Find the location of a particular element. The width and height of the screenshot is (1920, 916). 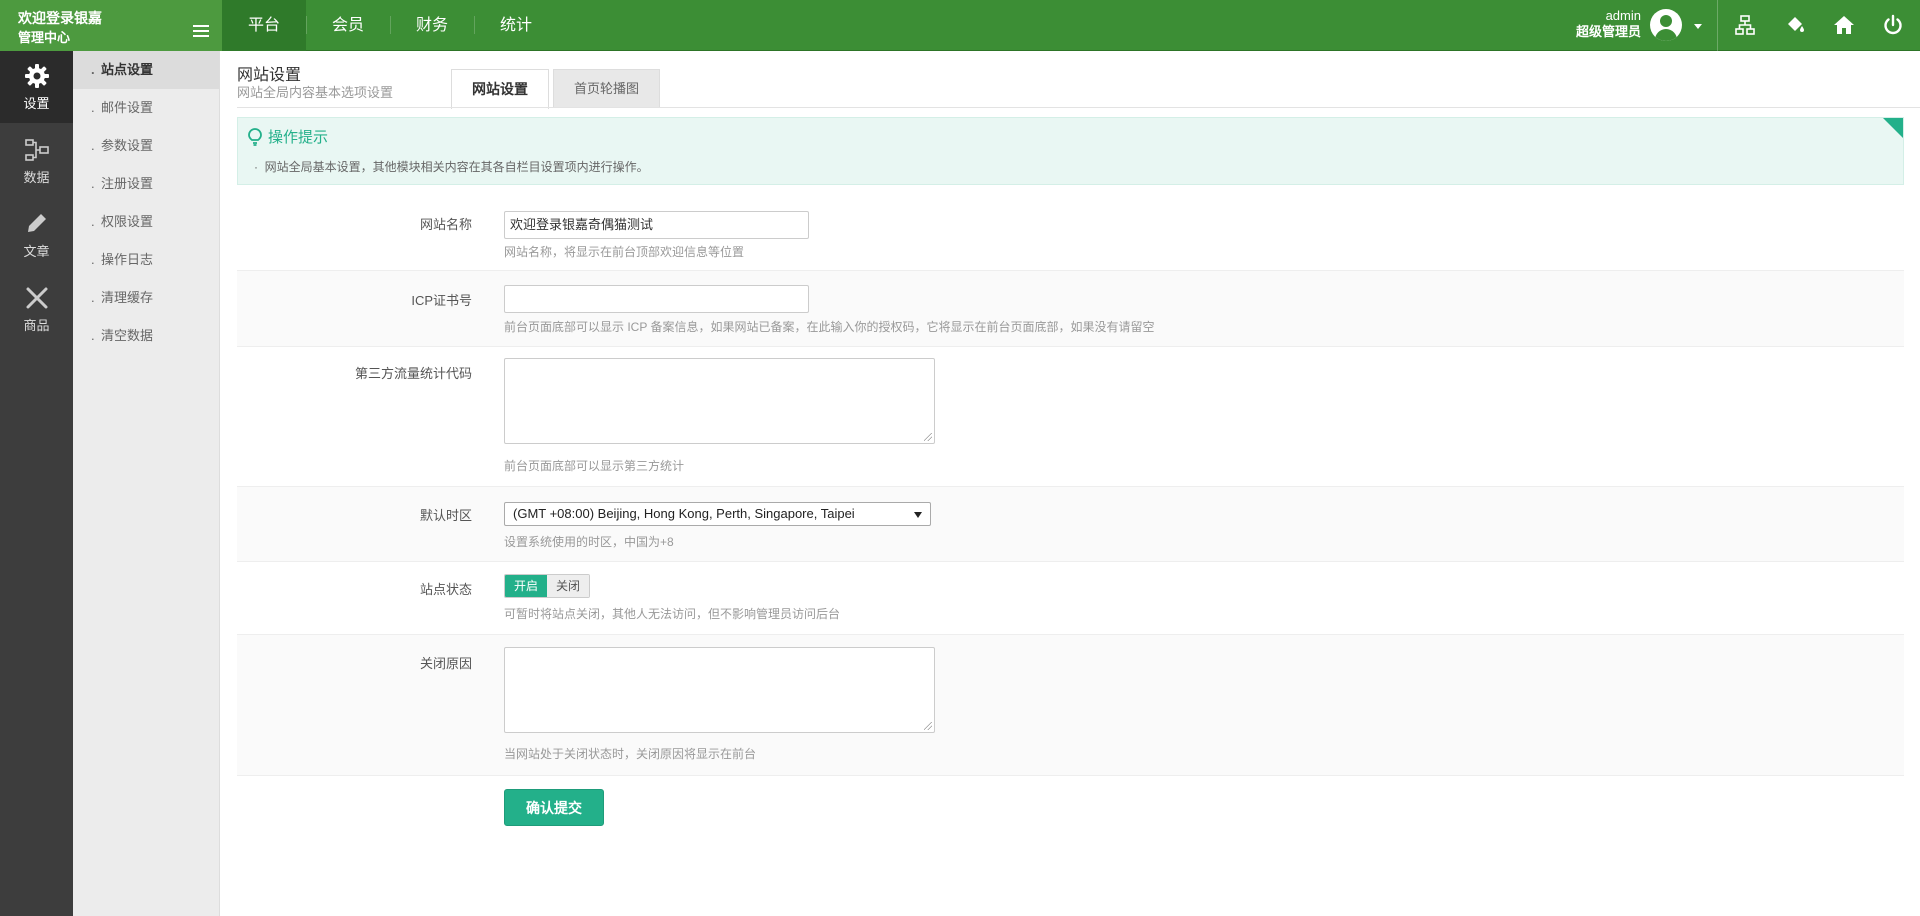

submenu-item-site: . 站点设置 is located at coordinates (146, 70).